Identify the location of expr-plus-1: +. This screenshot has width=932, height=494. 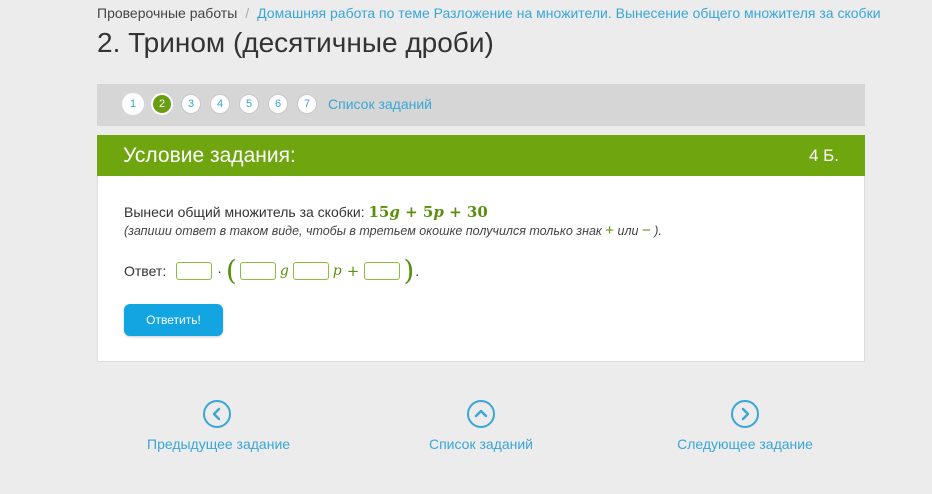
(411, 212).